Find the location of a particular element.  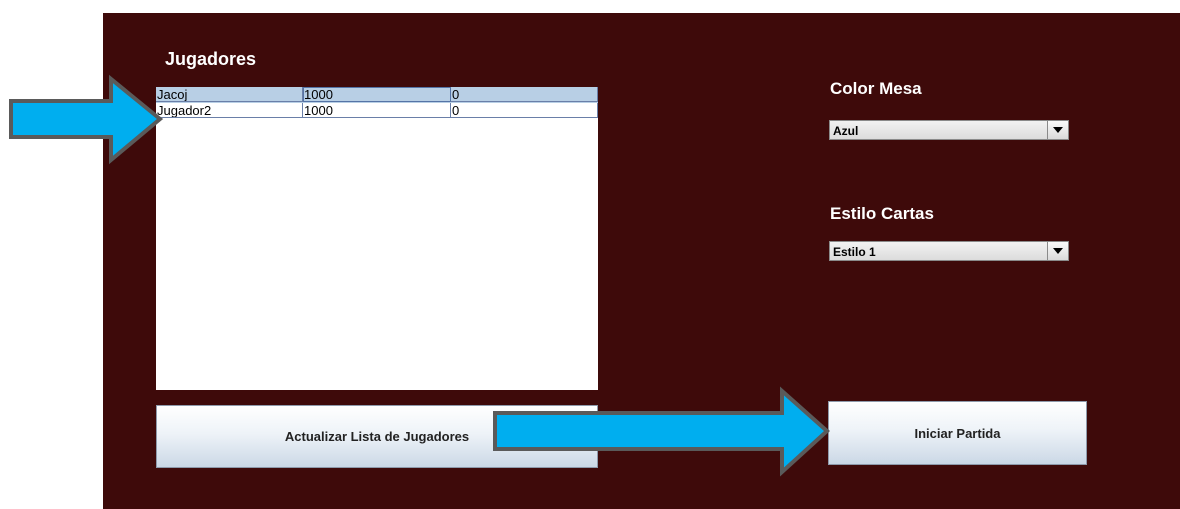

start-game-button: Iniciar Partida is located at coordinates (957, 433).